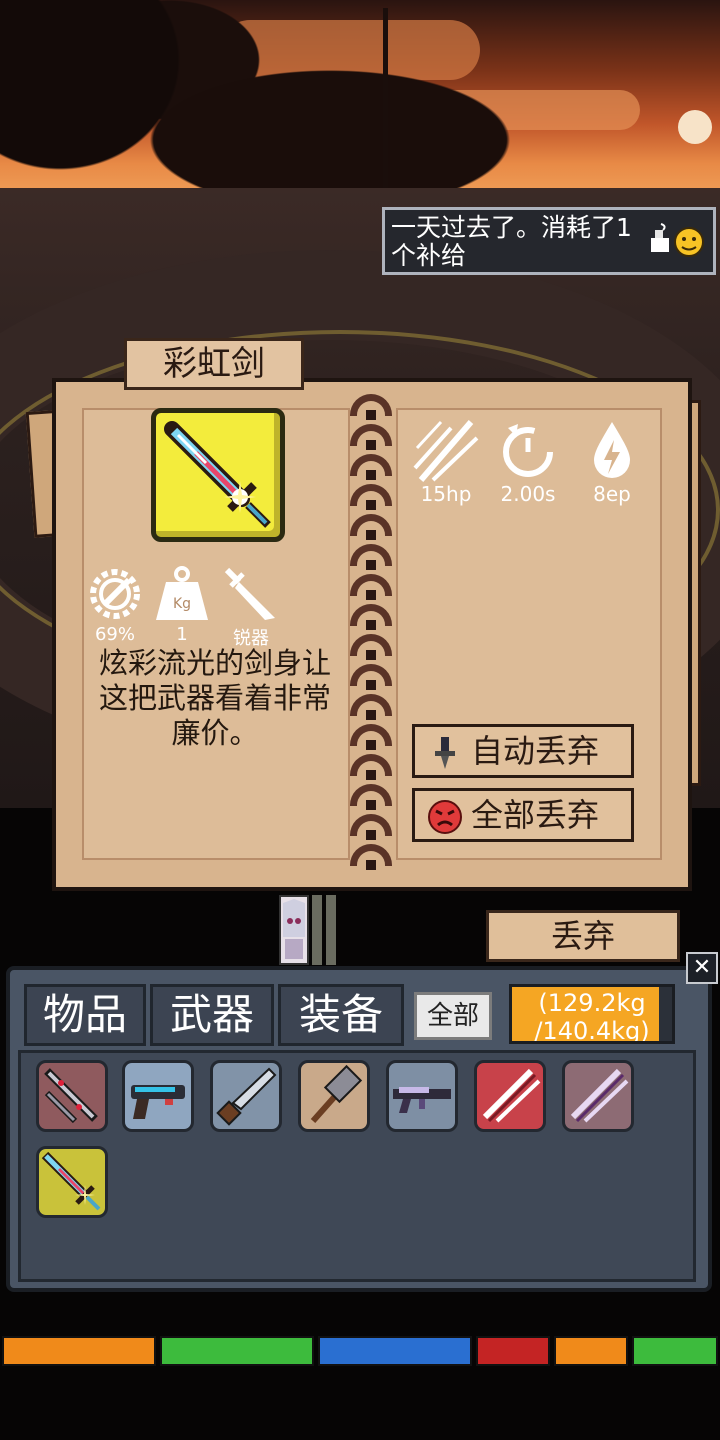  What do you see at coordinates (115, 594) in the screenshot?
I see `durability-gear-icon` at bounding box center [115, 594].